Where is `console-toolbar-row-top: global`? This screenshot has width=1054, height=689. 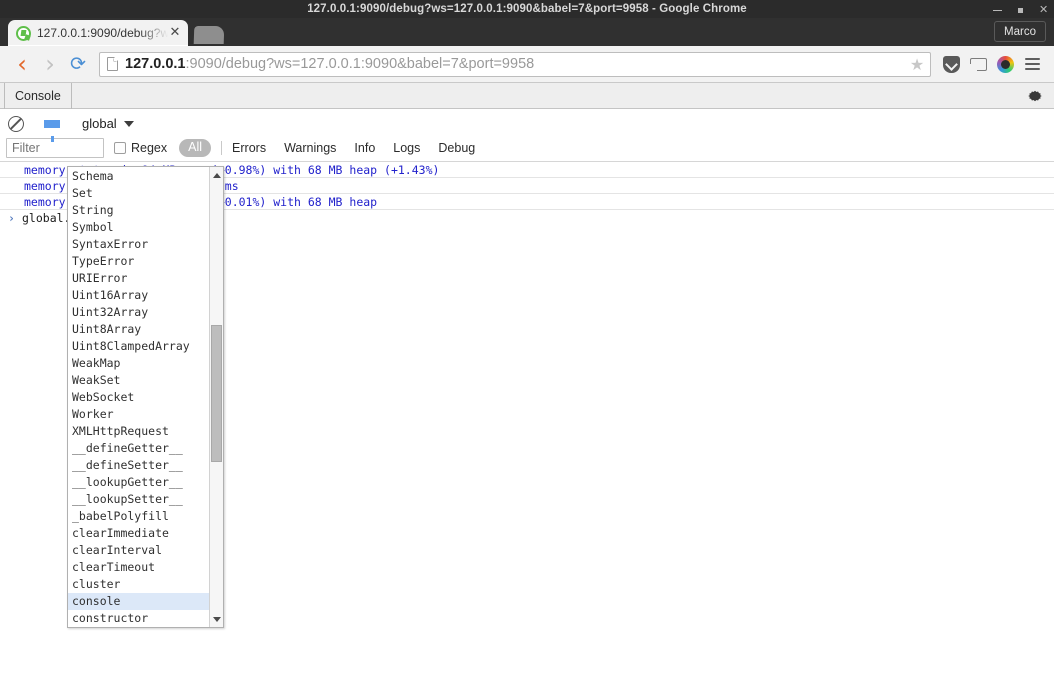 console-toolbar-row-top: global is located at coordinates (527, 127).